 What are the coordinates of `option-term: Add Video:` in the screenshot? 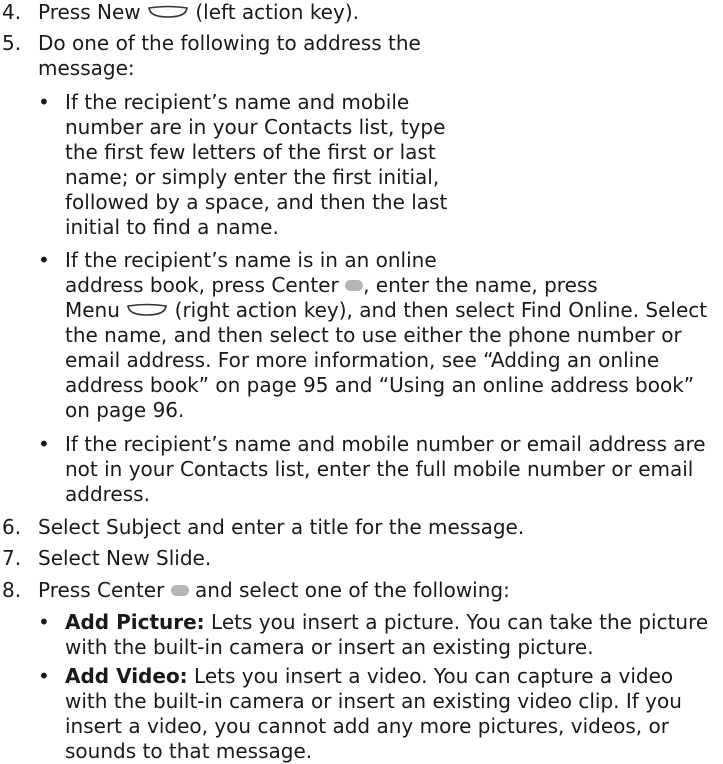 It's located at (126, 676).